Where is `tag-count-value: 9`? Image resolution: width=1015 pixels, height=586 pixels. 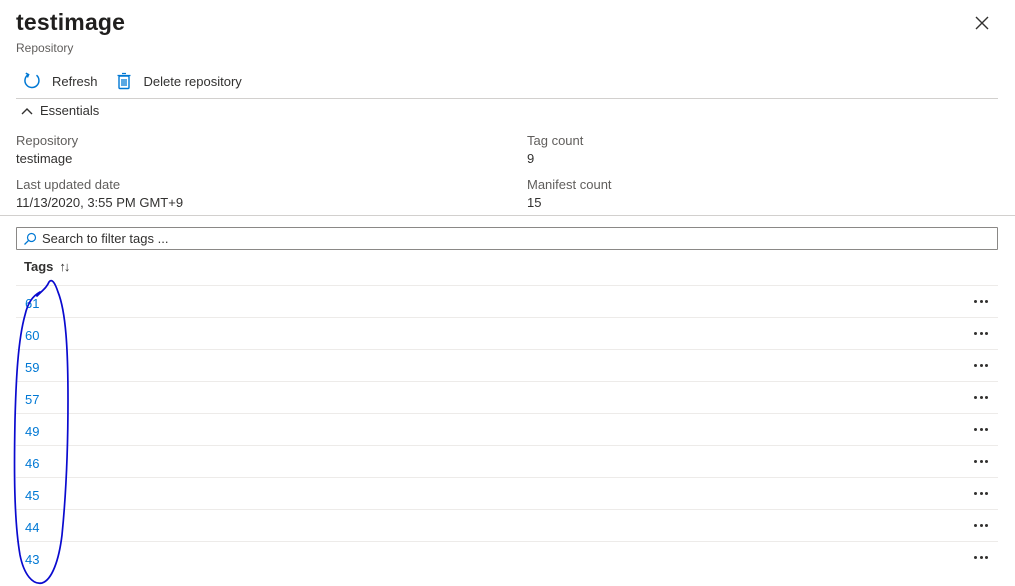 tag-count-value: 9 is located at coordinates (531, 158).